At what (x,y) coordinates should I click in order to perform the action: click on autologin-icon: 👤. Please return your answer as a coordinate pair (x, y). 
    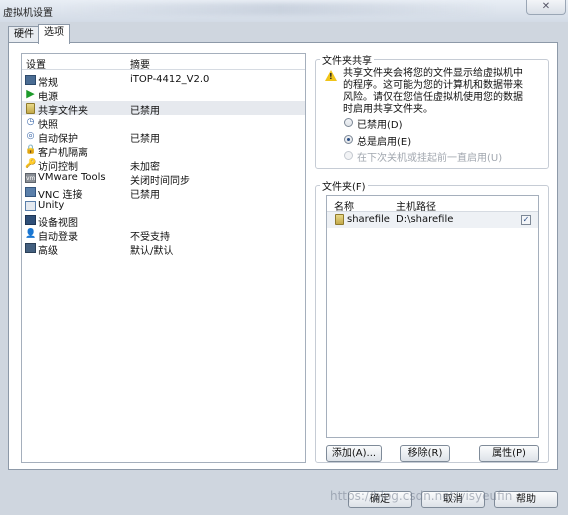
    Looking at the image, I should click on (31, 234).